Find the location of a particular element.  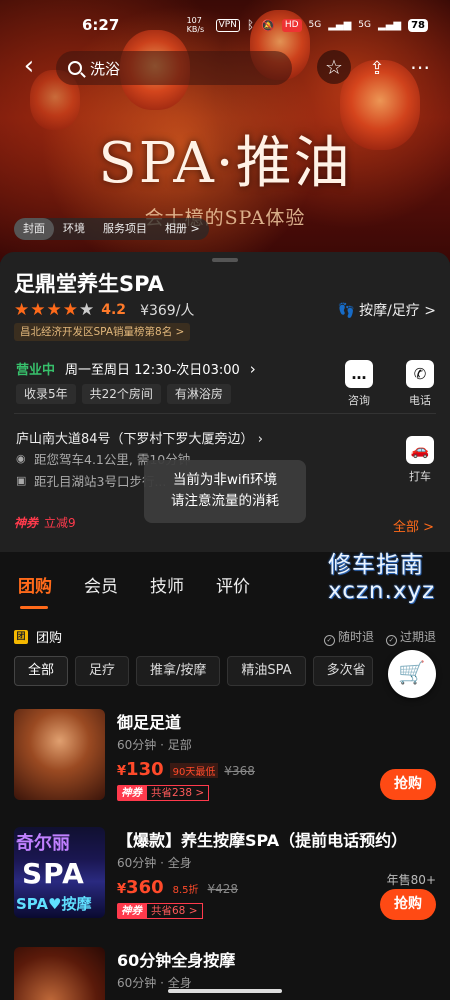

open-status: 营业中 is located at coordinates (36, 370).